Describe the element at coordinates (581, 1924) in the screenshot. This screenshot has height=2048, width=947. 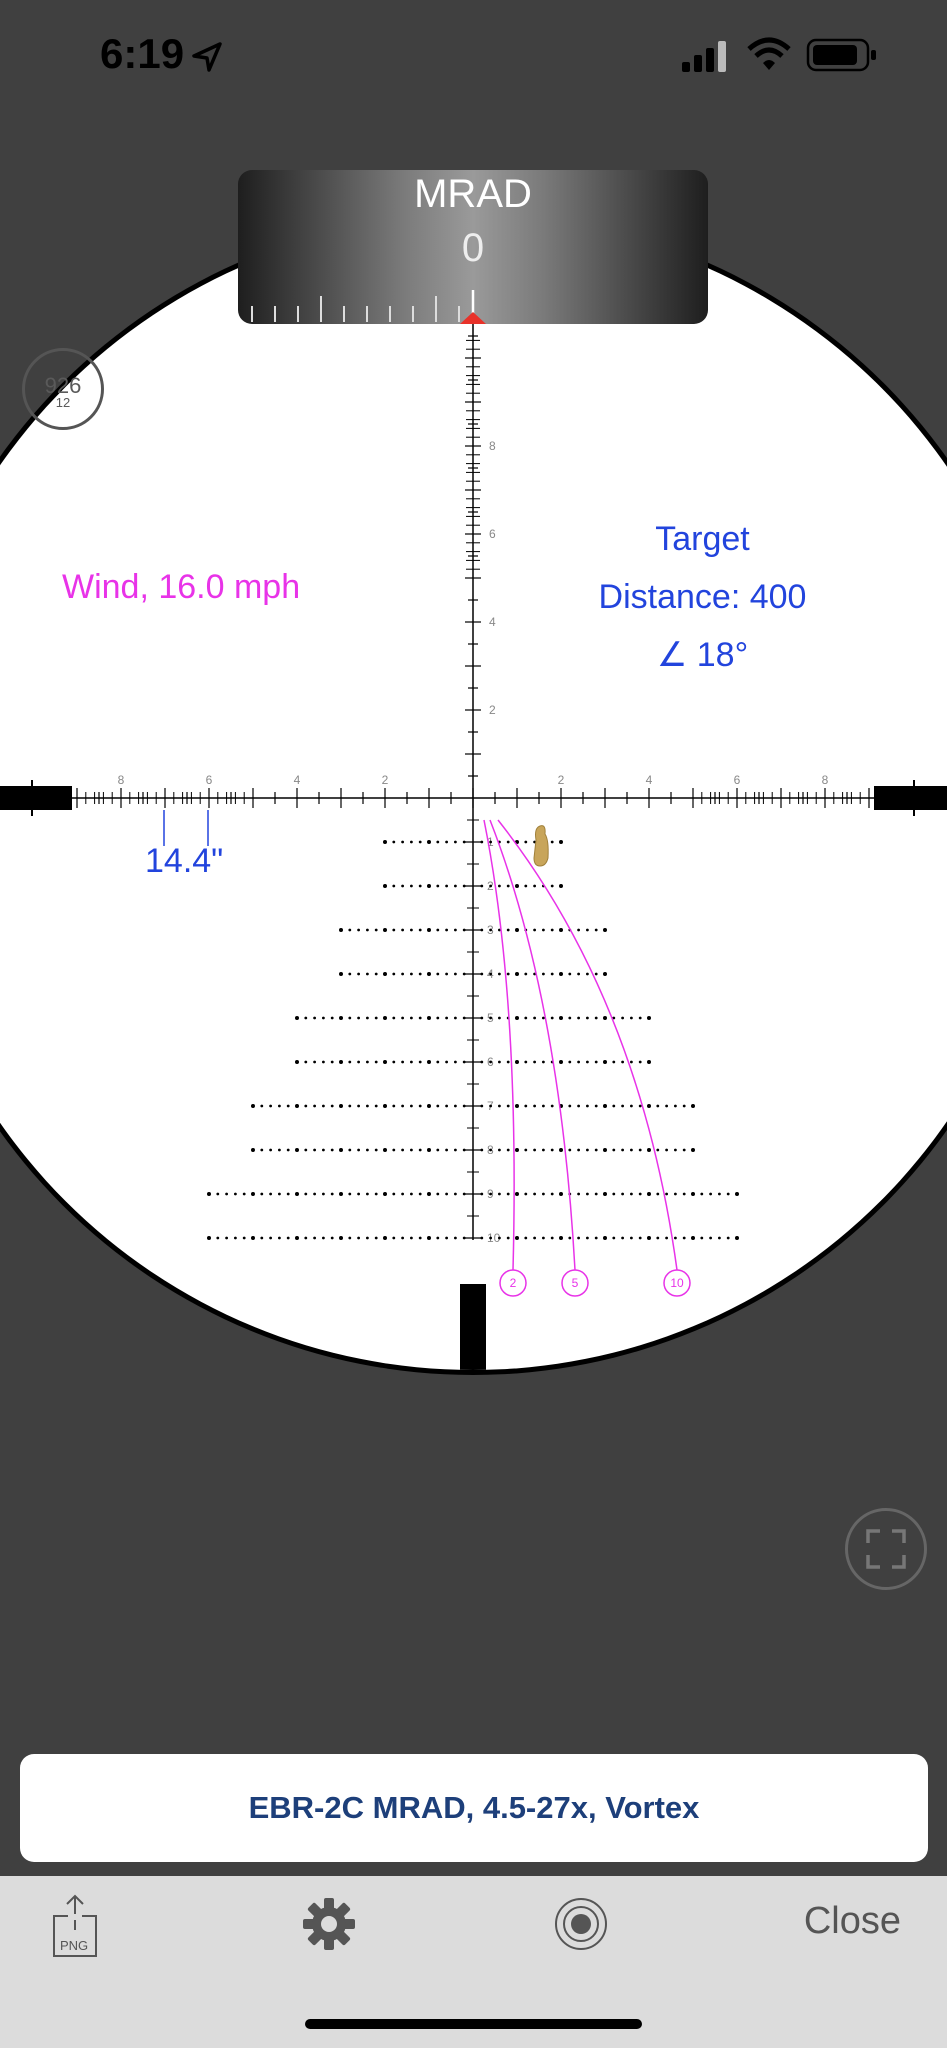
I see `target-reticle-icon` at that location.